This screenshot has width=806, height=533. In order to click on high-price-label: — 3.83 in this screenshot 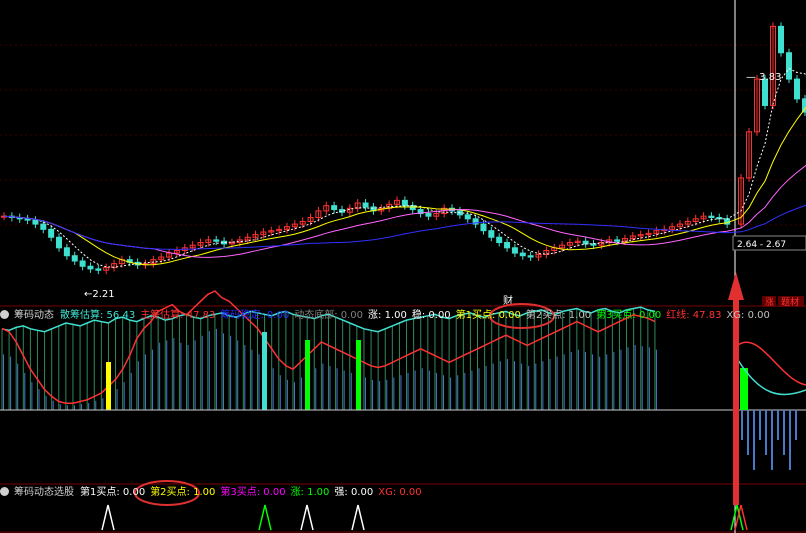, I will do `click(763, 77)`.